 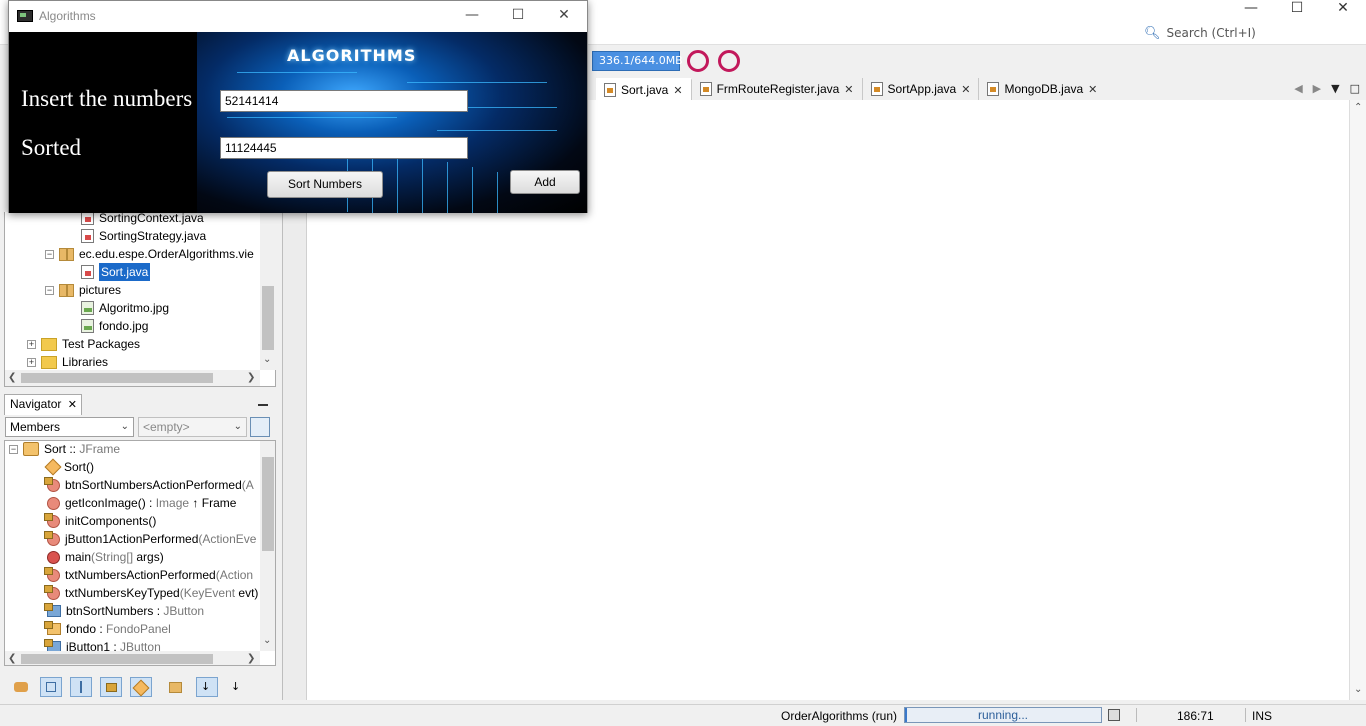 I want to click on add-button: Add, so click(x=545, y=182).